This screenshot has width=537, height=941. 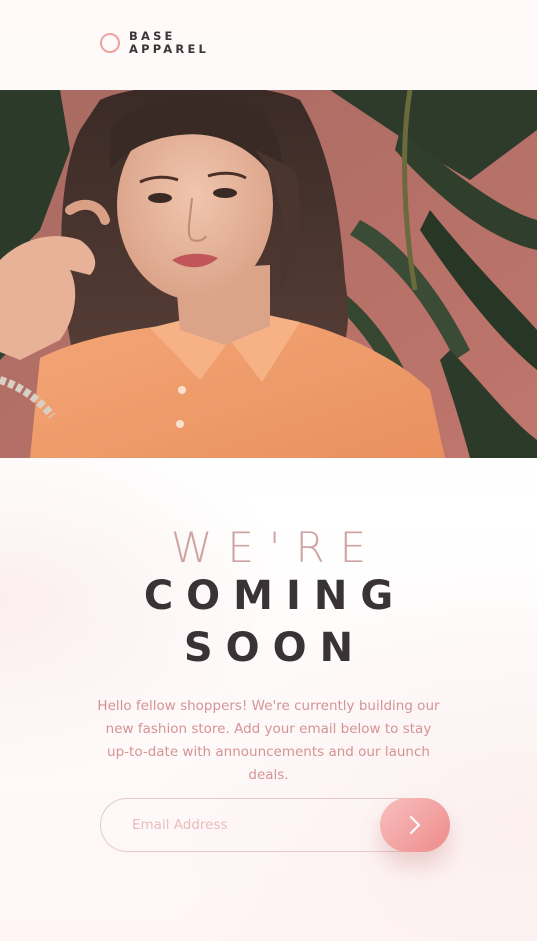 What do you see at coordinates (276, 547) in the screenshot?
I see `headline-were: WE'RE` at bounding box center [276, 547].